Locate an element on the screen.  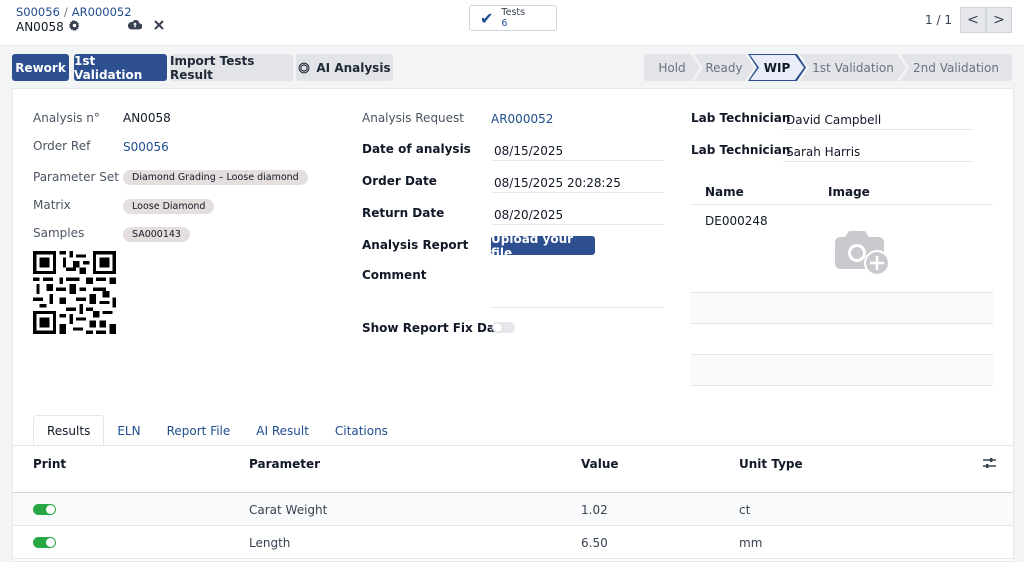
tests-smart-button: ✔ Tests 6 is located at coordinates (513, 18).